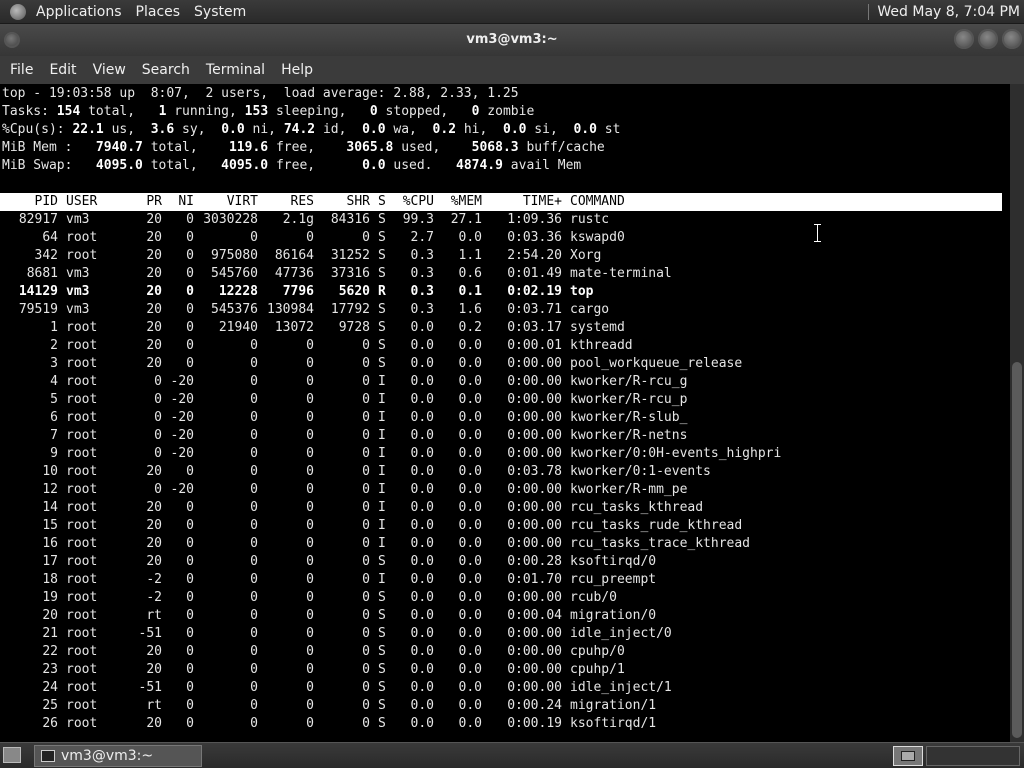 The width and height of the screenshot is (1024, 768). What do you see at coordinates (62, 70) in the screenshot?
I see `menu-edit: Edit` at bounding box center [62, 70].